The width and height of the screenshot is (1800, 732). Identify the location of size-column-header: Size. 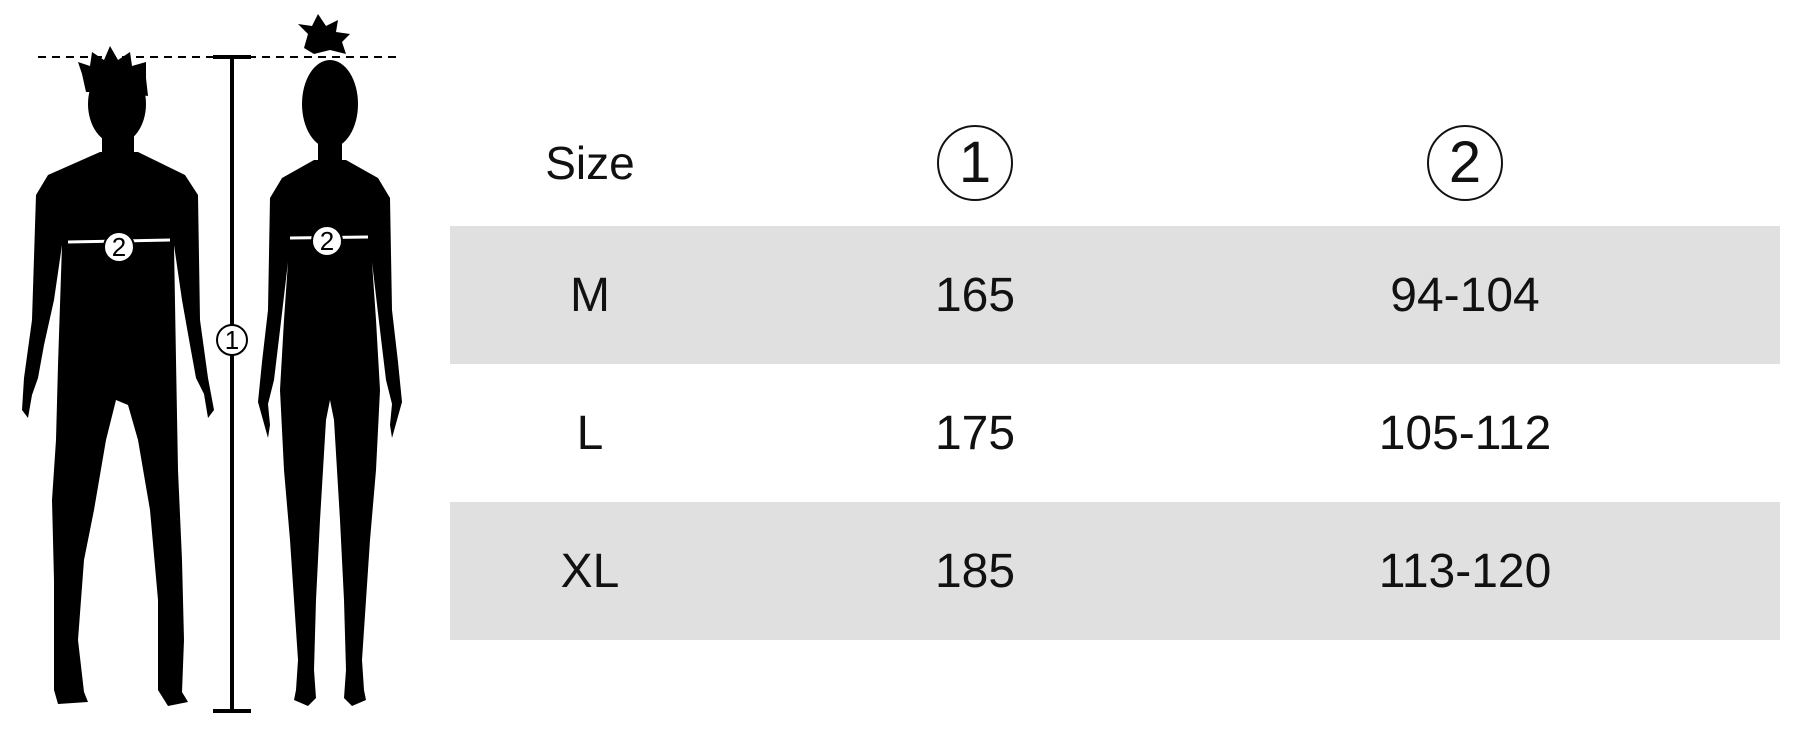
(590, 163).